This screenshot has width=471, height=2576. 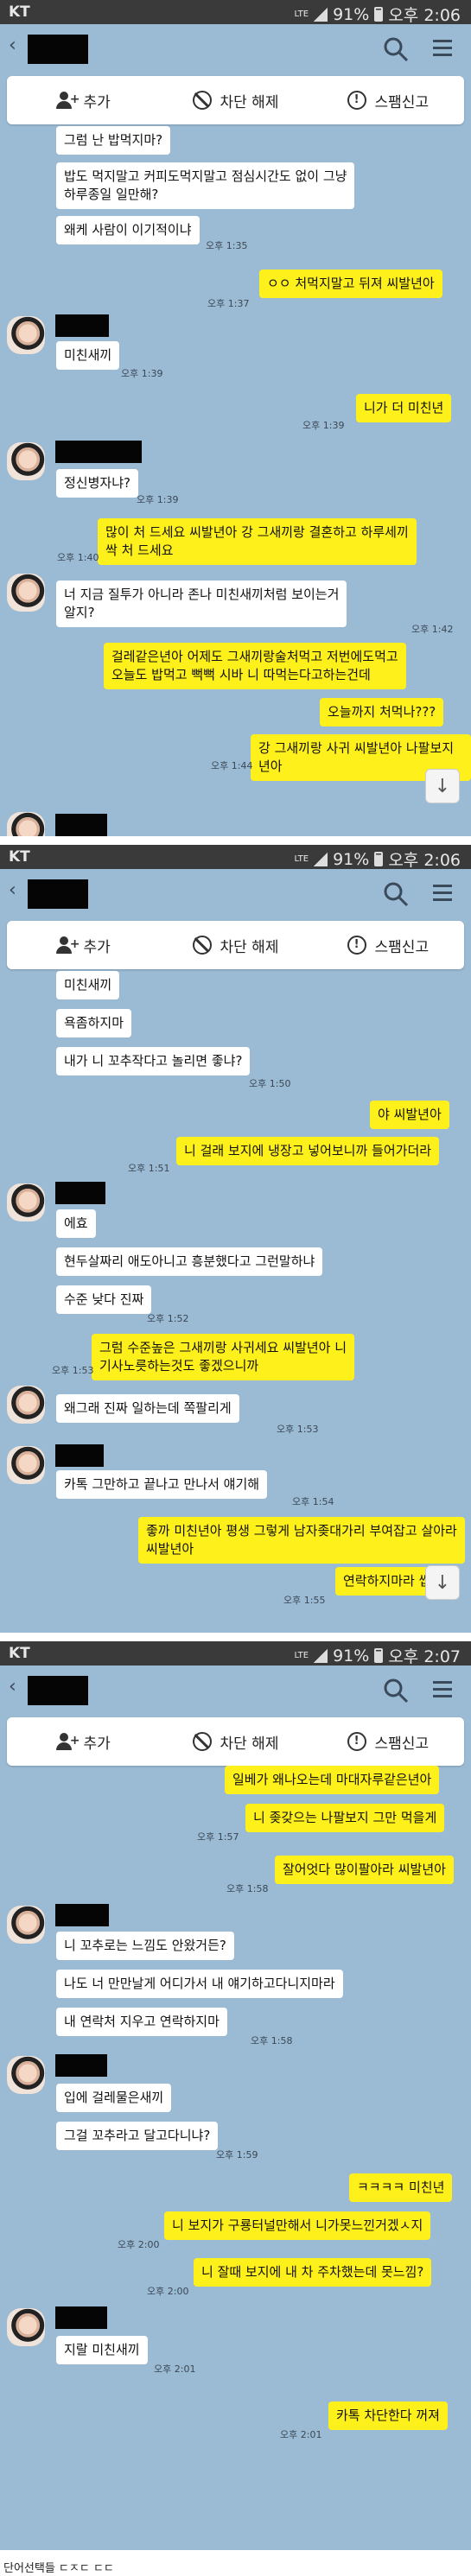 I want to click on add-person-icon: +, so click(x=67, y=945).